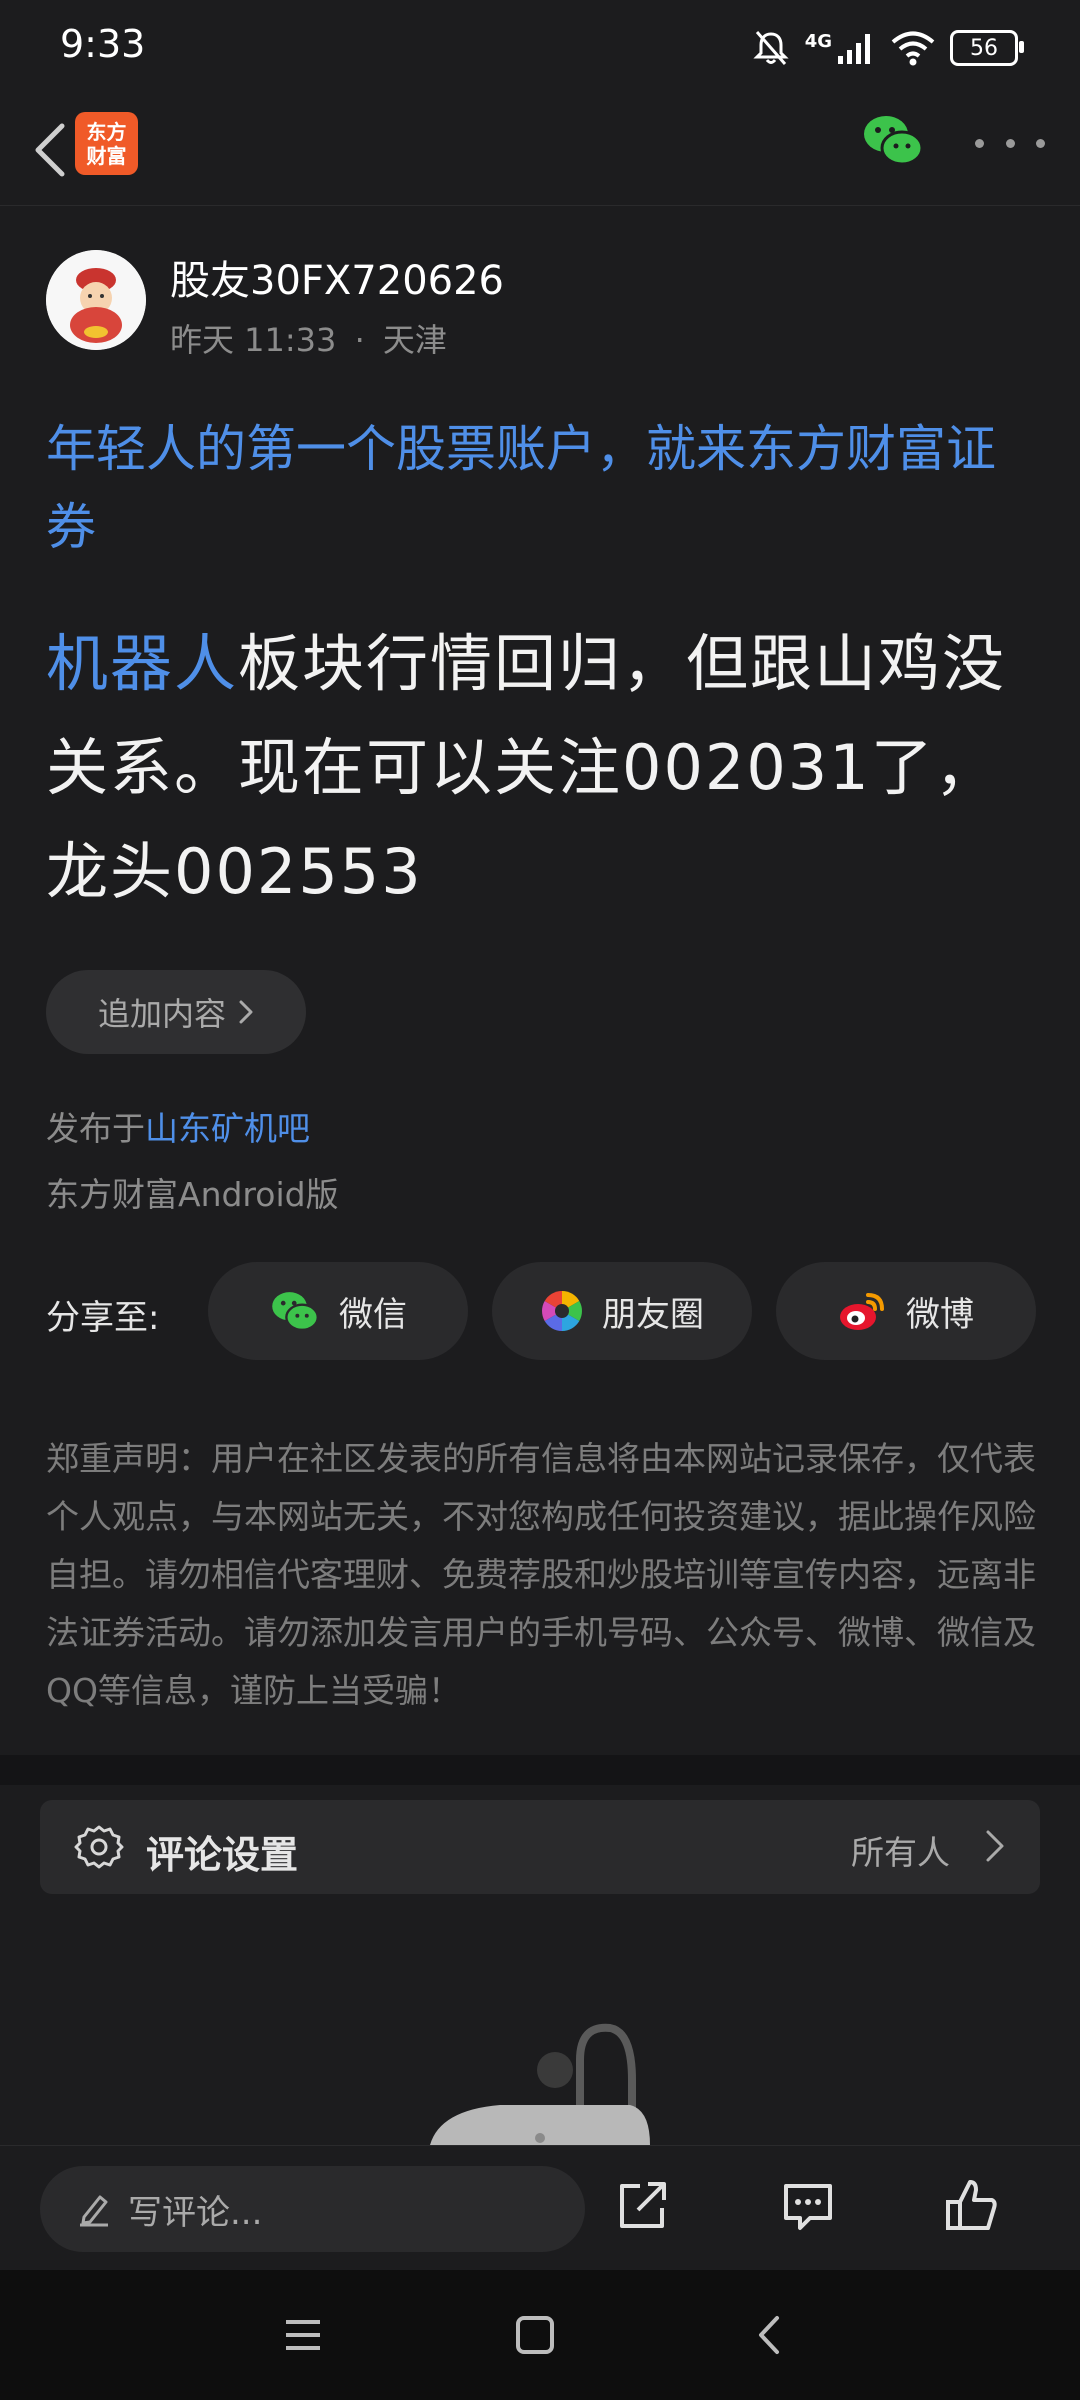  Describe the element at coordinates (854, 49) in the screenshot. I see `signal-icon` at that location.